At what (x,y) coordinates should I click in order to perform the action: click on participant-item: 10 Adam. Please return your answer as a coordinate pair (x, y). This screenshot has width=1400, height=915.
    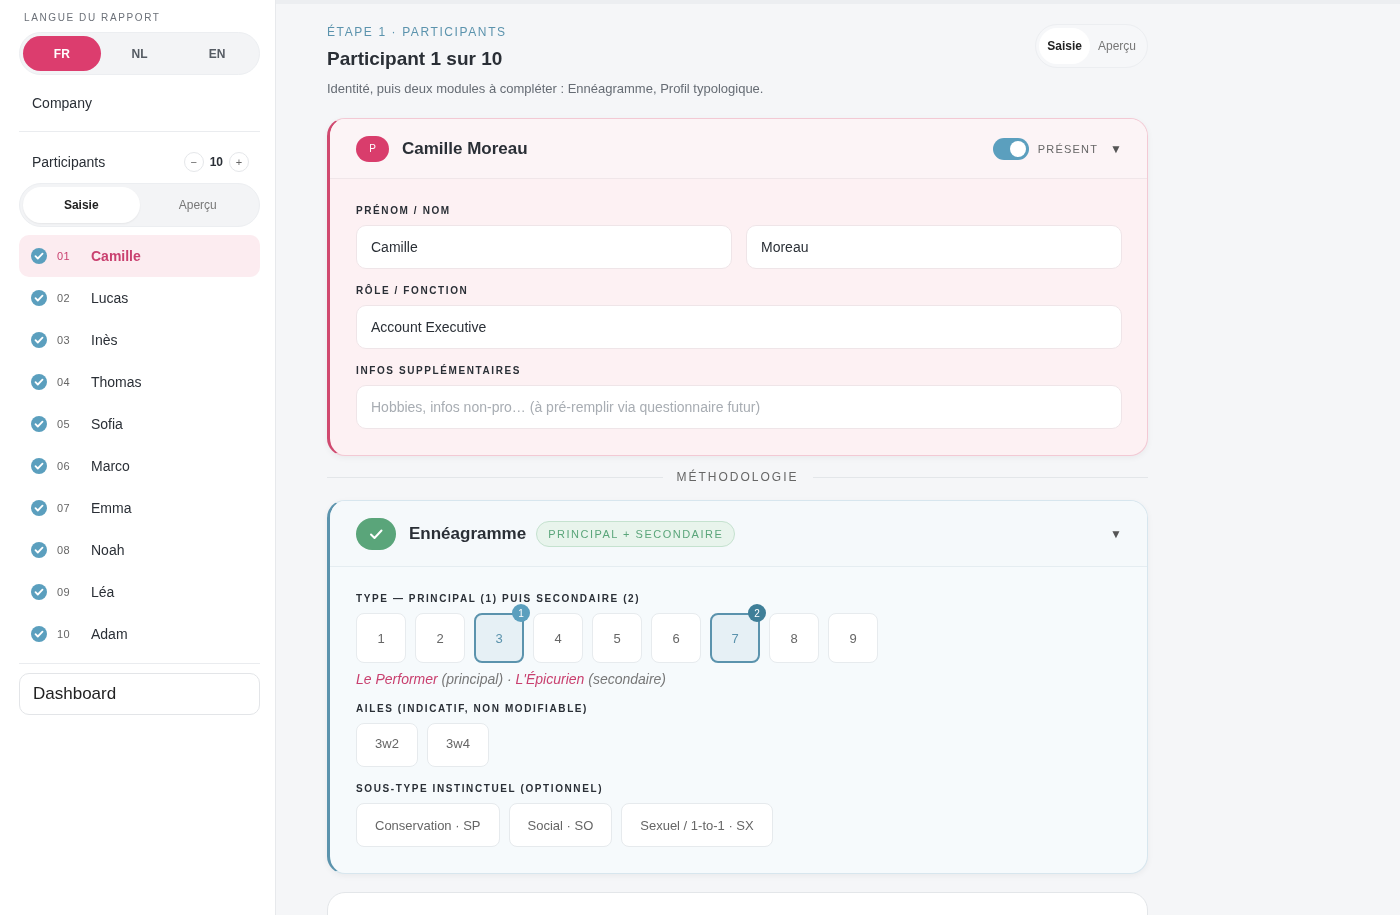
    Looking at the image, I should click on (139, 634).